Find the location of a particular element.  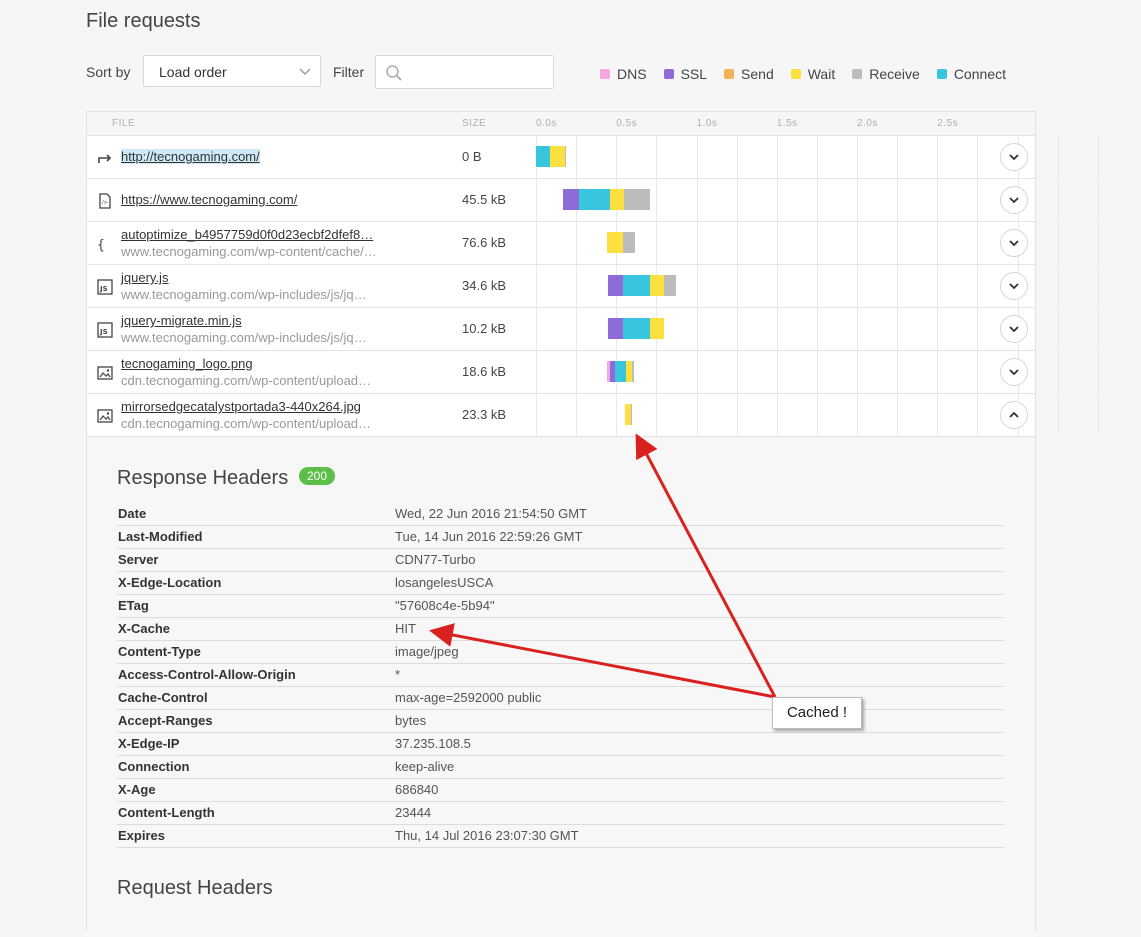

file-name-link: jquery-migrate.min.js is located at coordinates (181, 320).